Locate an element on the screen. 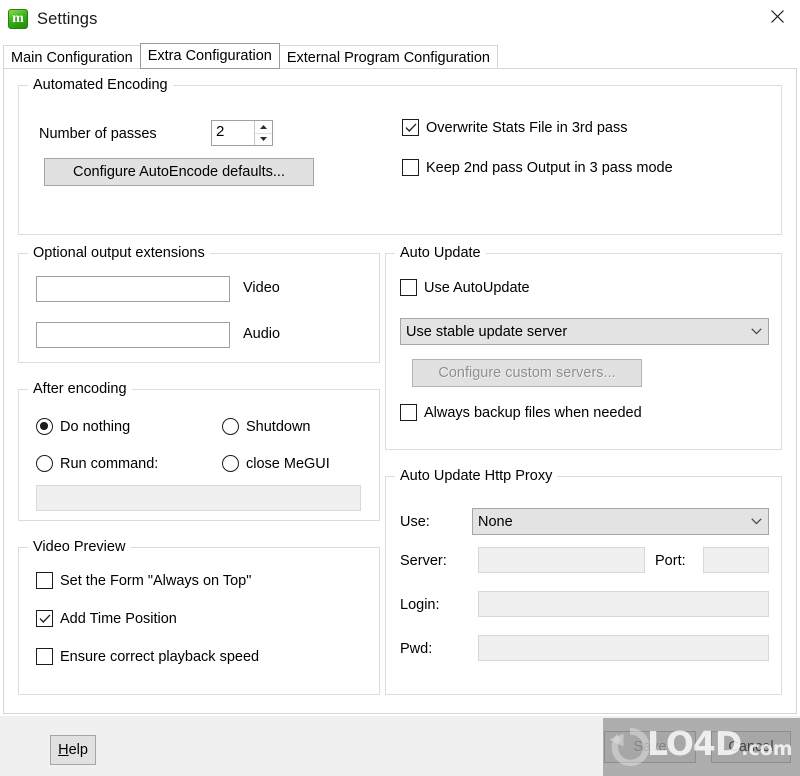 This screenshot has width=800, height=776. number-of-passes-value: 2 is located at coordinates (220, 131).